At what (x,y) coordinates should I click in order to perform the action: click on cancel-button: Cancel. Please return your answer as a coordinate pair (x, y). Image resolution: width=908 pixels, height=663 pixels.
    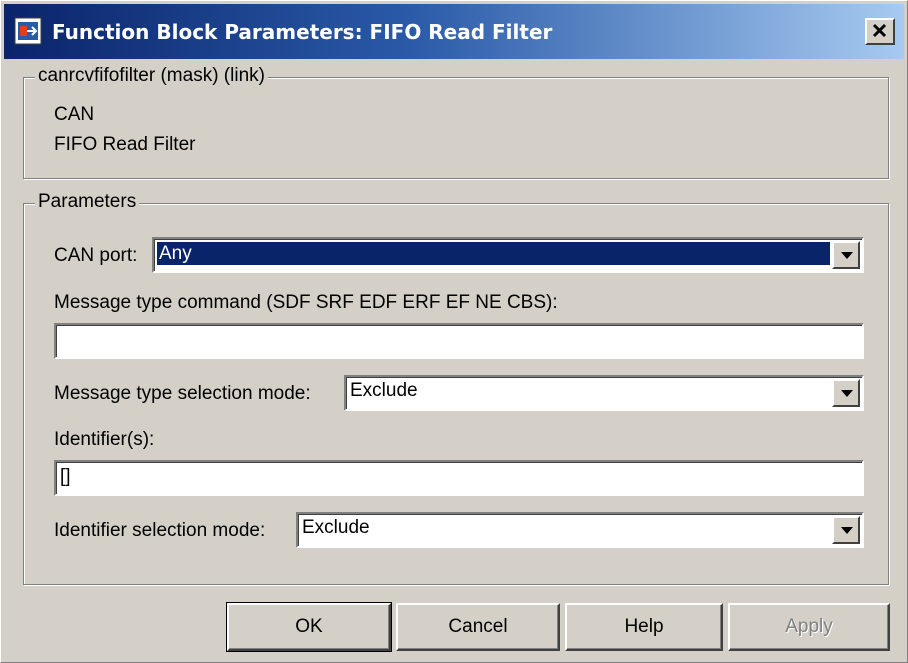
    Looking at the image, I should click on (478, 627).